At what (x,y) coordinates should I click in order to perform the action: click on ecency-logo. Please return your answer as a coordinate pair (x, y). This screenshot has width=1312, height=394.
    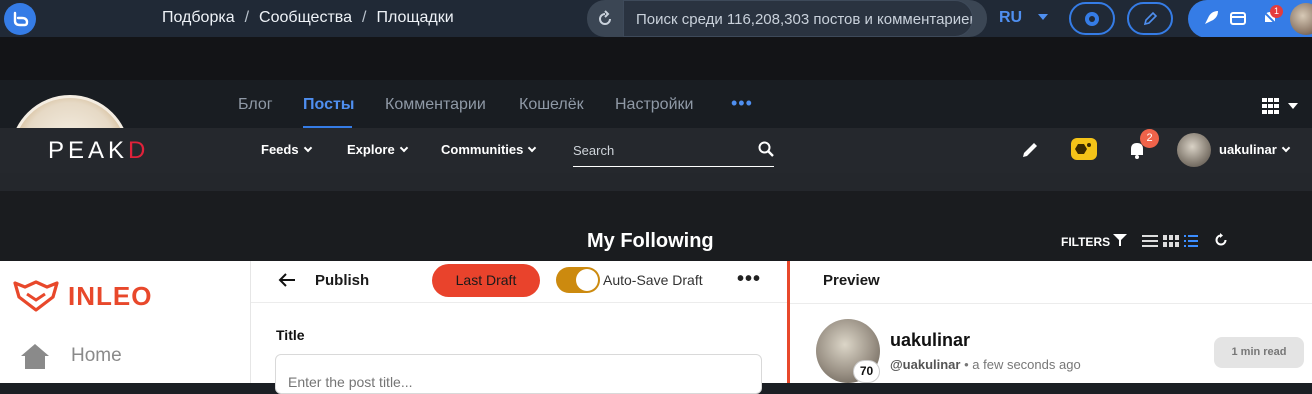
    Looking at the image, I should click on (20, 19).